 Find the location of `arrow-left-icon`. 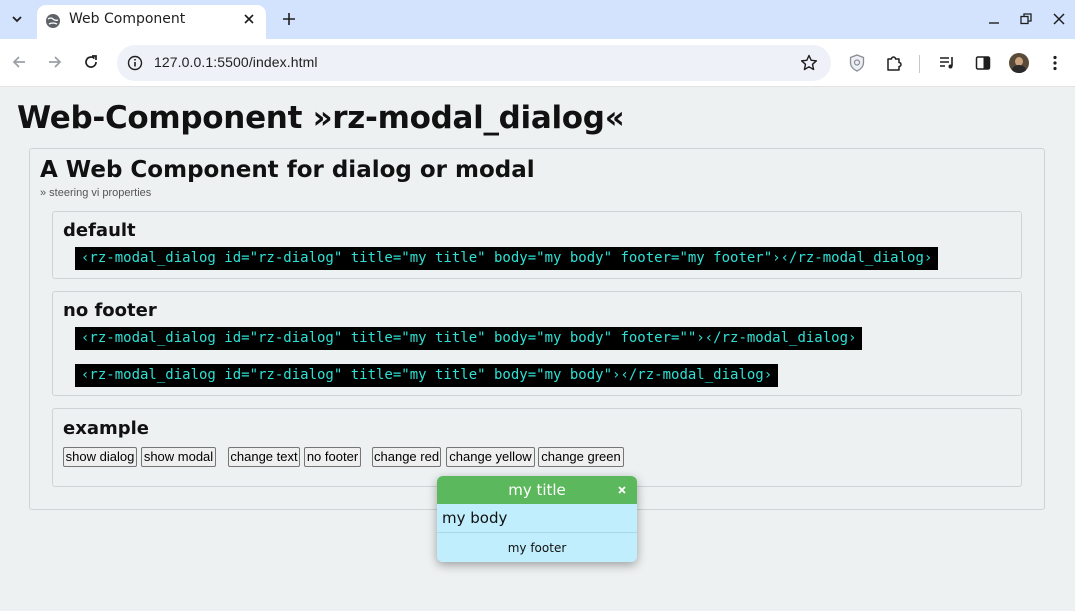

arrow-left-icon is located at coordinates (18, 62).